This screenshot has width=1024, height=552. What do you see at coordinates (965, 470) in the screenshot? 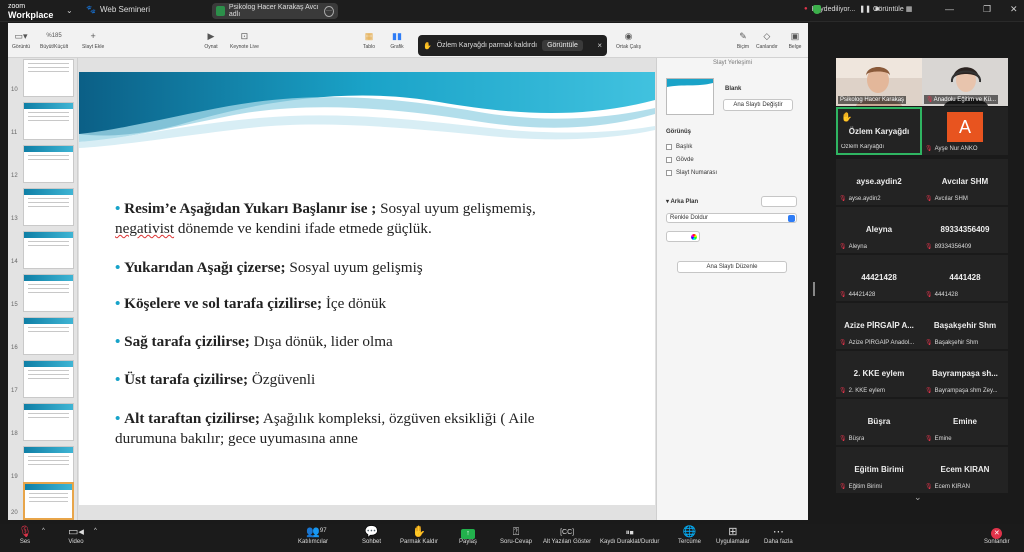
I see `participant-tile: Ecem KIRAN 🎙 Ecem KIRAN` at bounding box center [965, 470].